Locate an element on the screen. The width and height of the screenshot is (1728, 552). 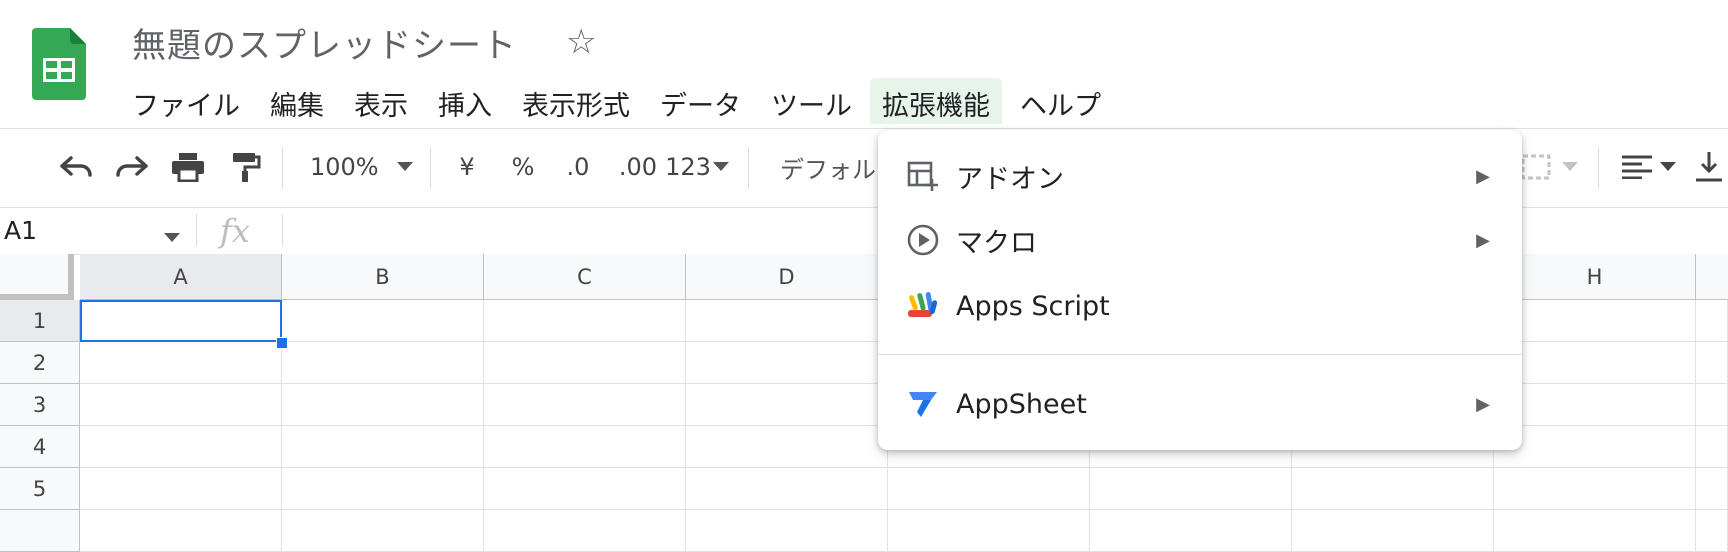
menu-item-addons: アドオン ▶ is located at coordinates (1200, 176).